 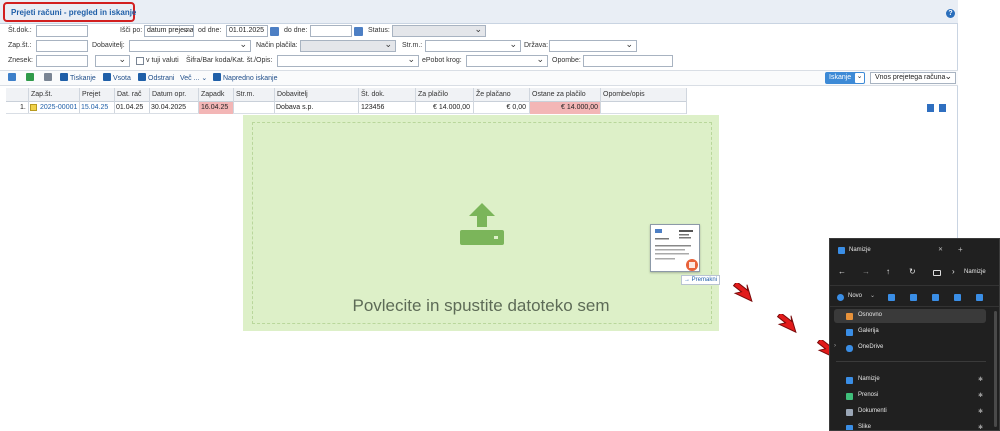 I want to click on dragged-file-thumbnail, so click(x=675, y=248).